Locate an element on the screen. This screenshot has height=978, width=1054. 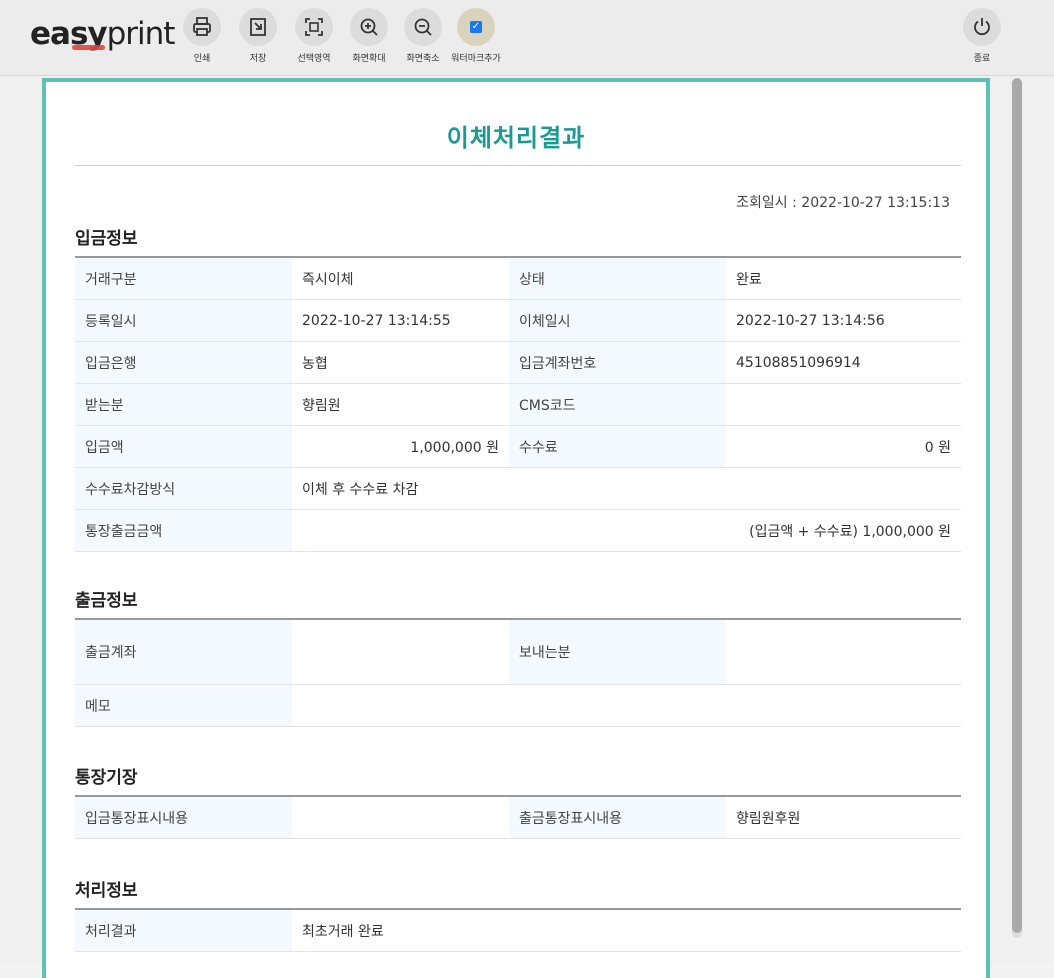
table-row: 거래구분 즉시이체 상태 완료 is located at coordinates (518, 278).